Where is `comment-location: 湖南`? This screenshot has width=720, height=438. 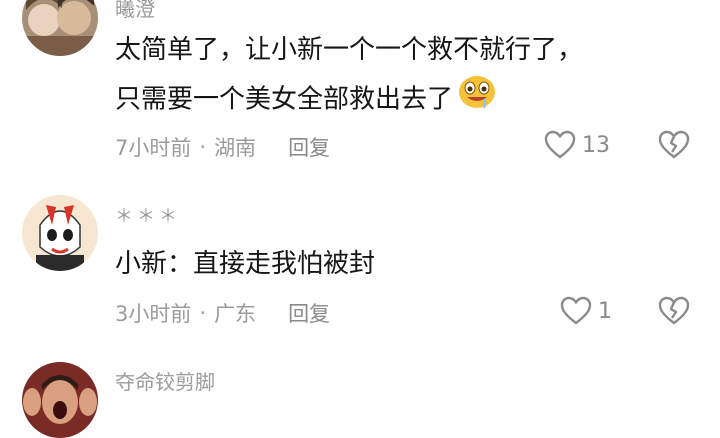
comment-location: 湖南 is located at coordinates (235, 148).